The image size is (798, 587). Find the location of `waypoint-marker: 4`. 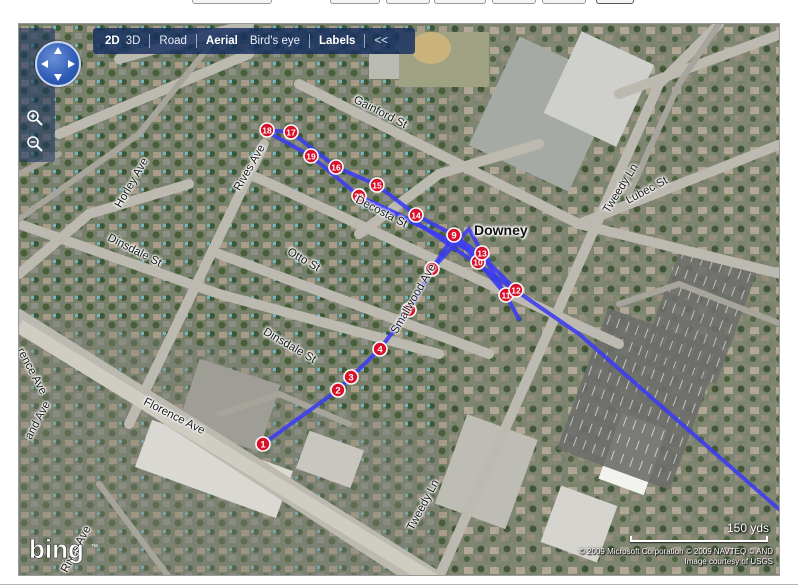

waypoint-marker: 4 is located at coordinates (380, 349).